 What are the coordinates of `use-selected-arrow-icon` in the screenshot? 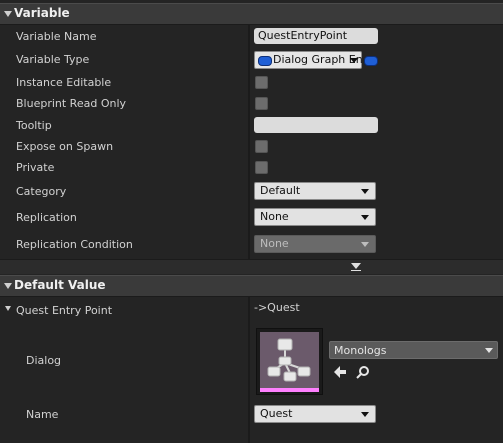 It's located at (340, 372).